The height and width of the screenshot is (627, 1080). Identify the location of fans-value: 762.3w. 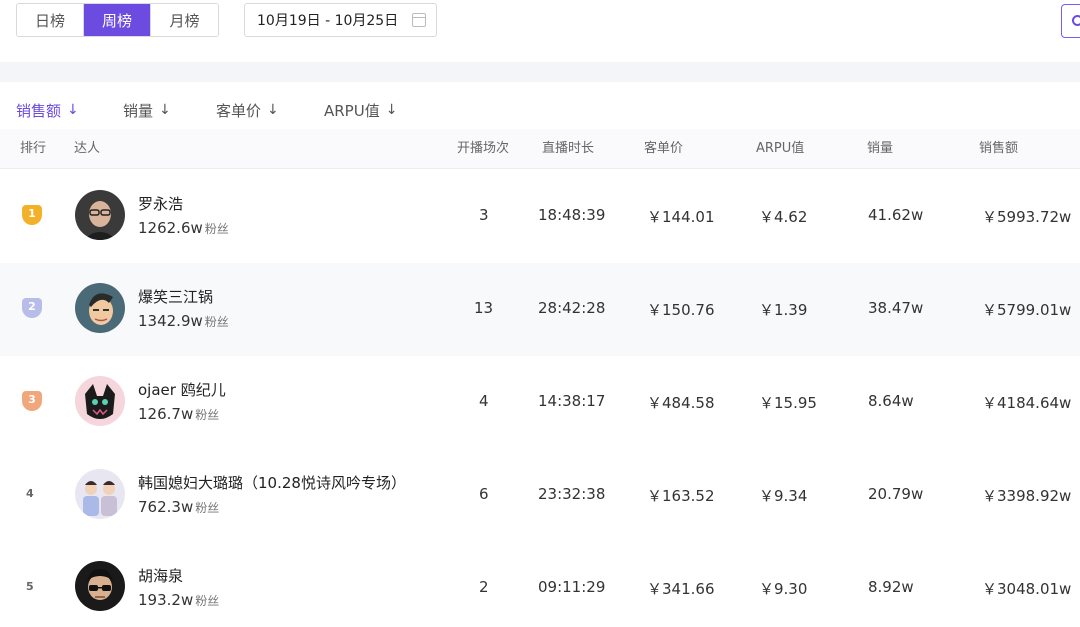
(166, 507).